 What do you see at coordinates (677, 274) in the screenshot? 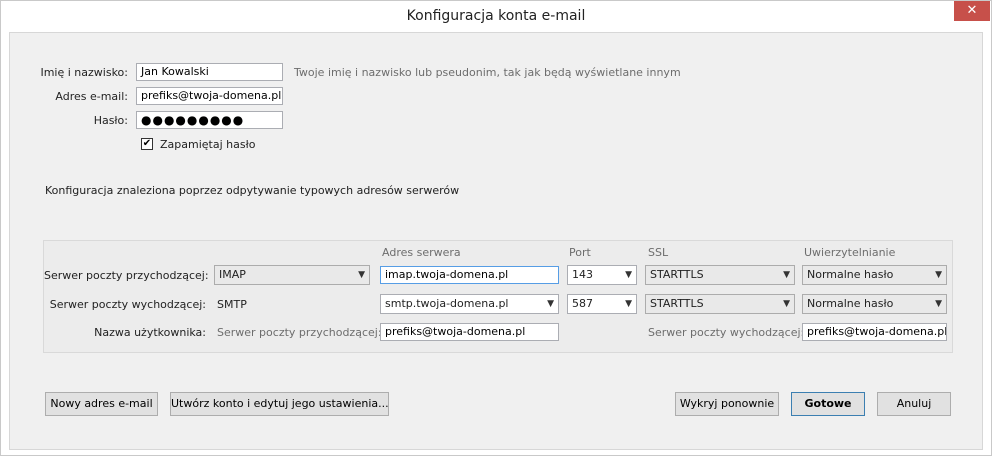
I see `incoming-ssl-value: STARTTLS` at bounding box center [677, 274].